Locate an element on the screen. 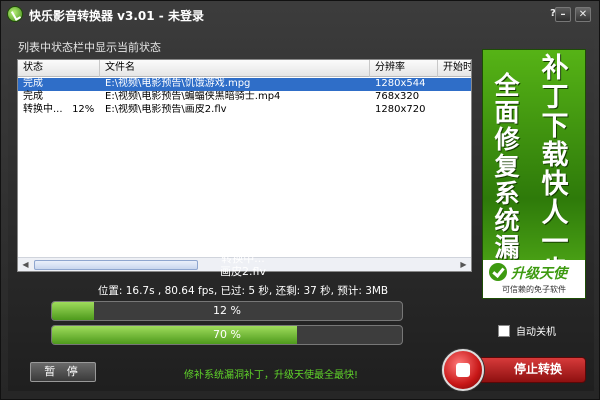 This screenshot has height=400, width=600. file-progress-label: 12 % is located at coordinates (227, 310).